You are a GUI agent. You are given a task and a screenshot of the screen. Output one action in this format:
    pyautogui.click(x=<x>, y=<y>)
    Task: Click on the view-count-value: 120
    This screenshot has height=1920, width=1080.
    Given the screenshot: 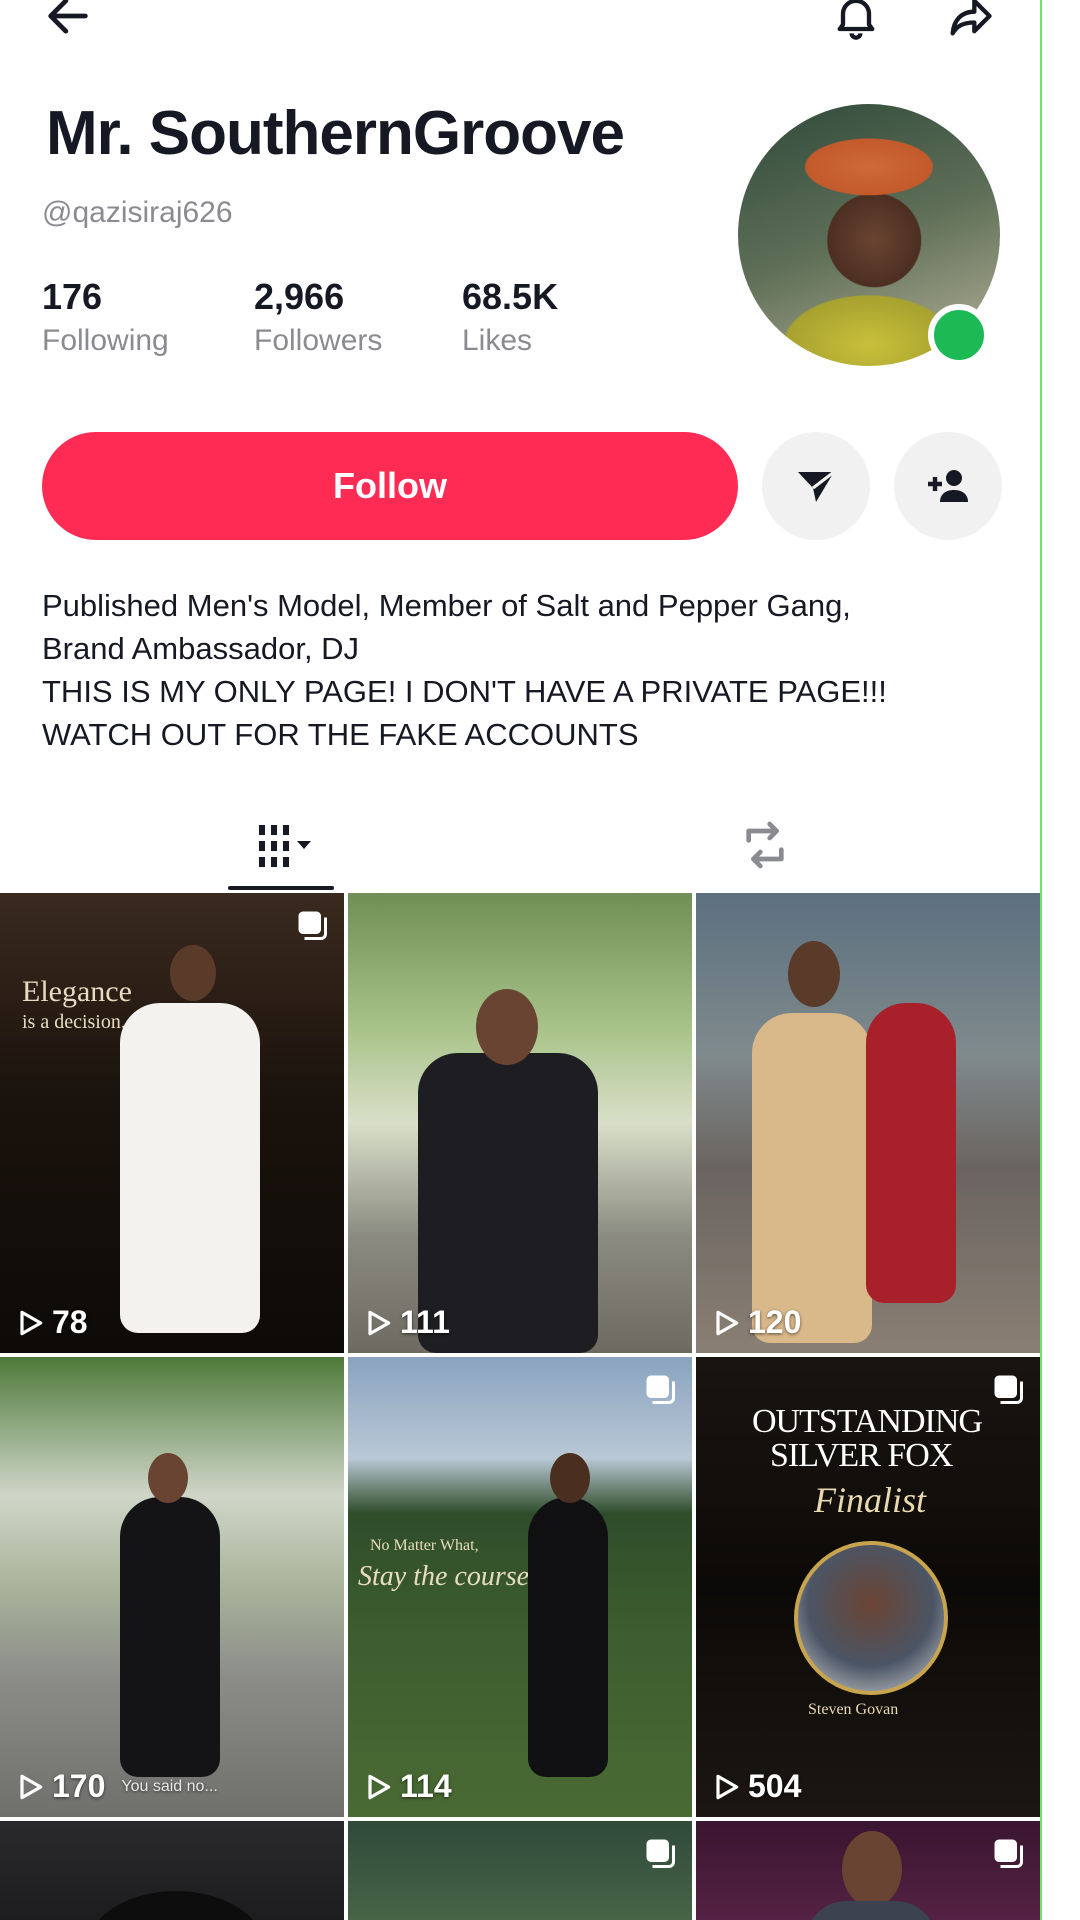 What is the action you would take?
    pyautogui.click(x=775, y=1322)
    